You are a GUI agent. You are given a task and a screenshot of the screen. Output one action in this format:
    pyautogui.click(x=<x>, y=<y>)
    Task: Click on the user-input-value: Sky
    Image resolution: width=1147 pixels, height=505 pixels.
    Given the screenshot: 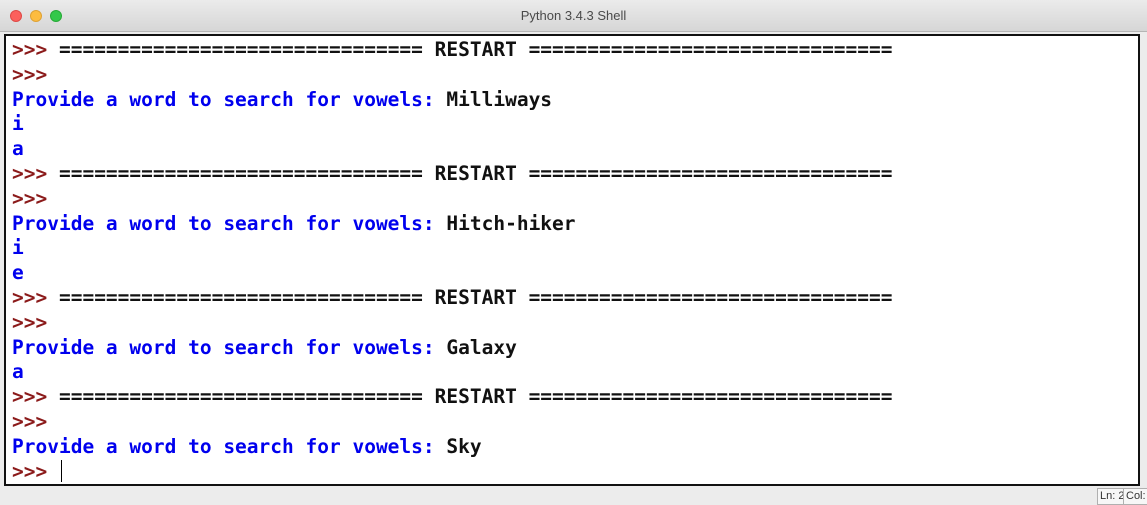 What is the action you would take?
    pyautogui.click(x=464, y=446)
    